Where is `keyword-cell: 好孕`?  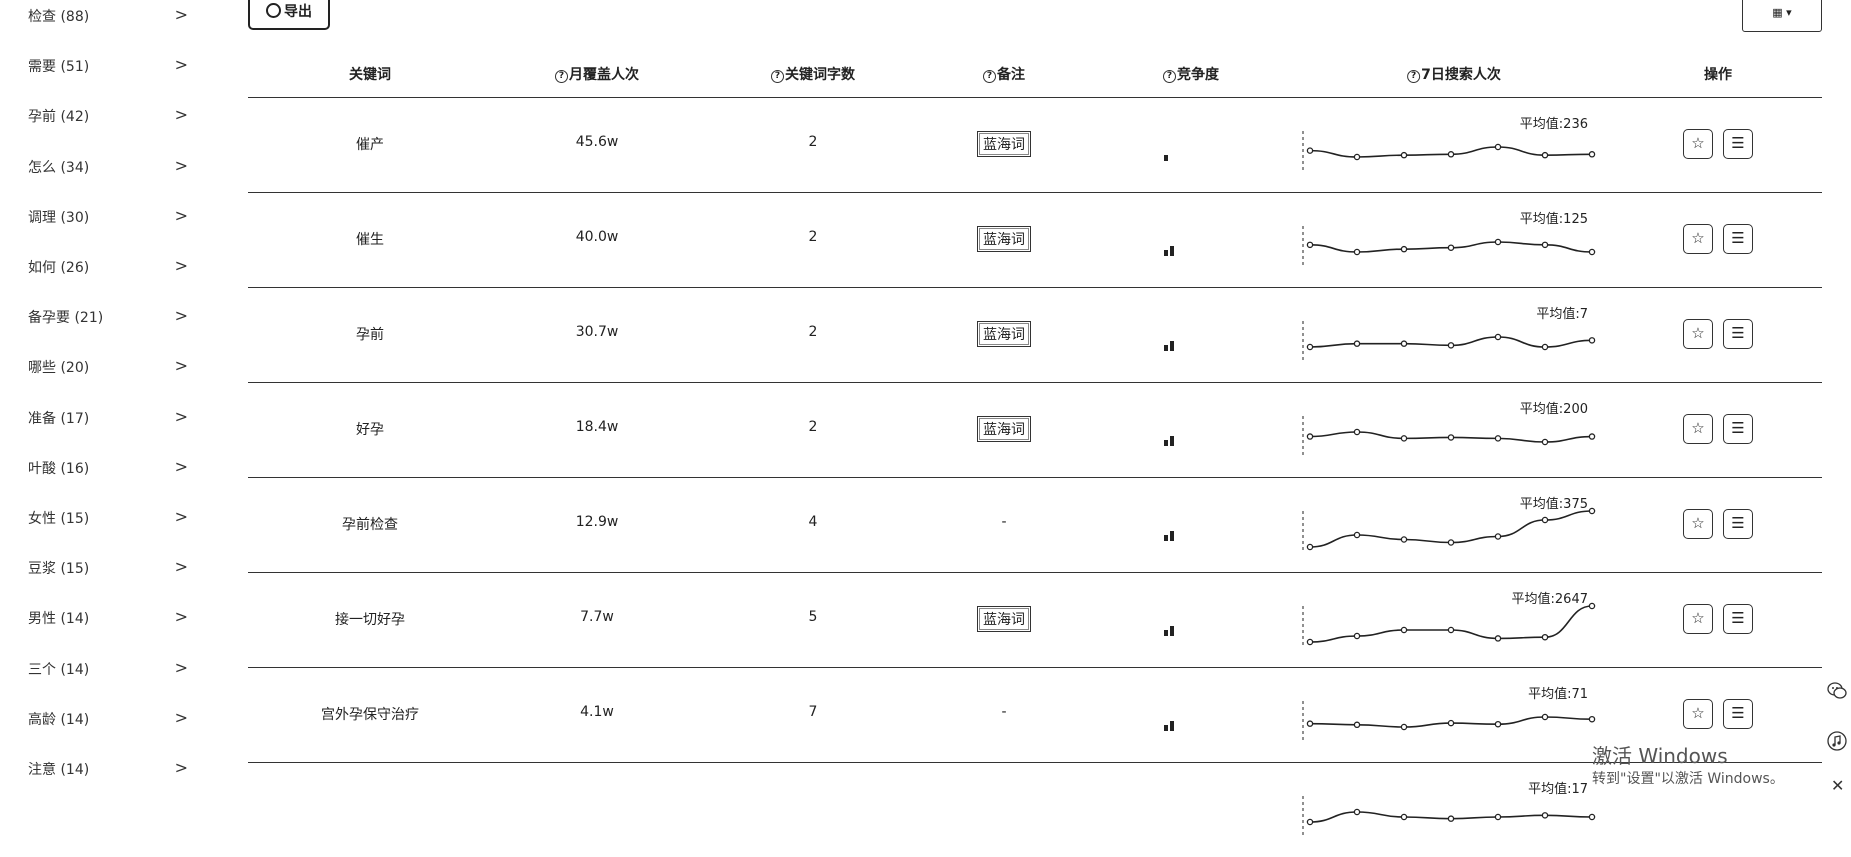
keyword-cell: 好孕 is located at coordinates (370, 430).